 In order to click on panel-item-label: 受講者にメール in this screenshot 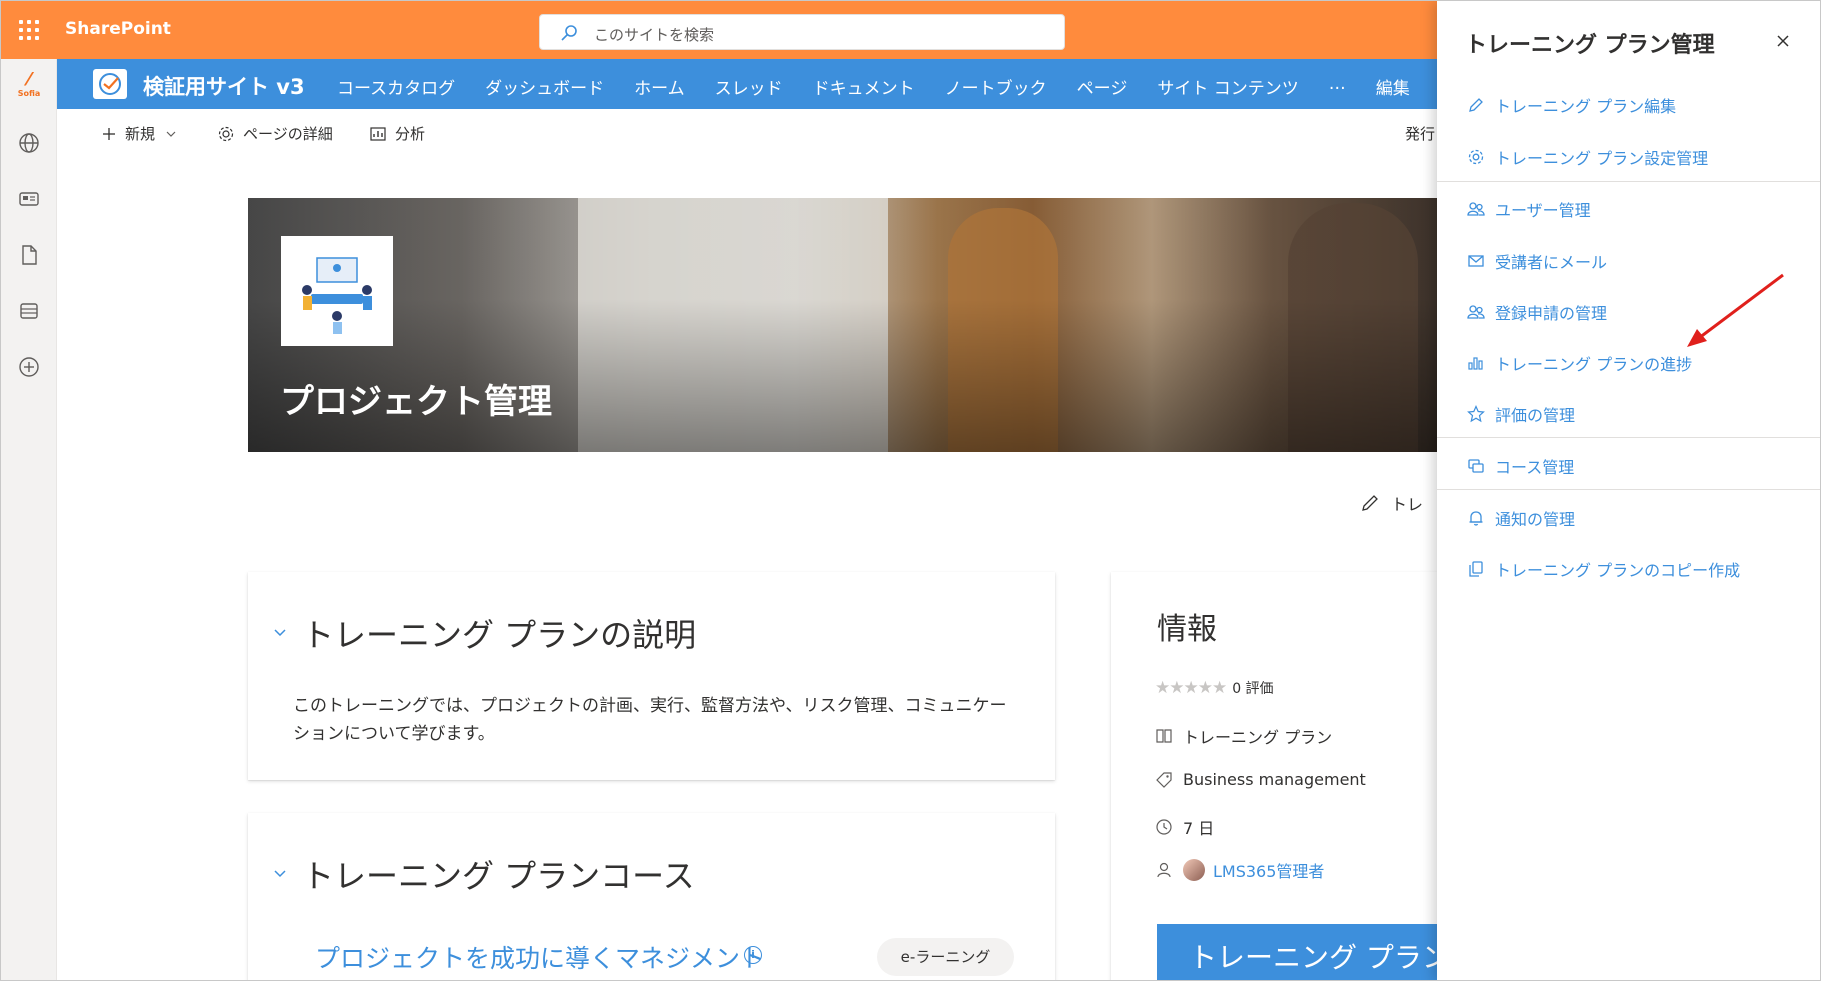, I will do `click(1551, 262)`.